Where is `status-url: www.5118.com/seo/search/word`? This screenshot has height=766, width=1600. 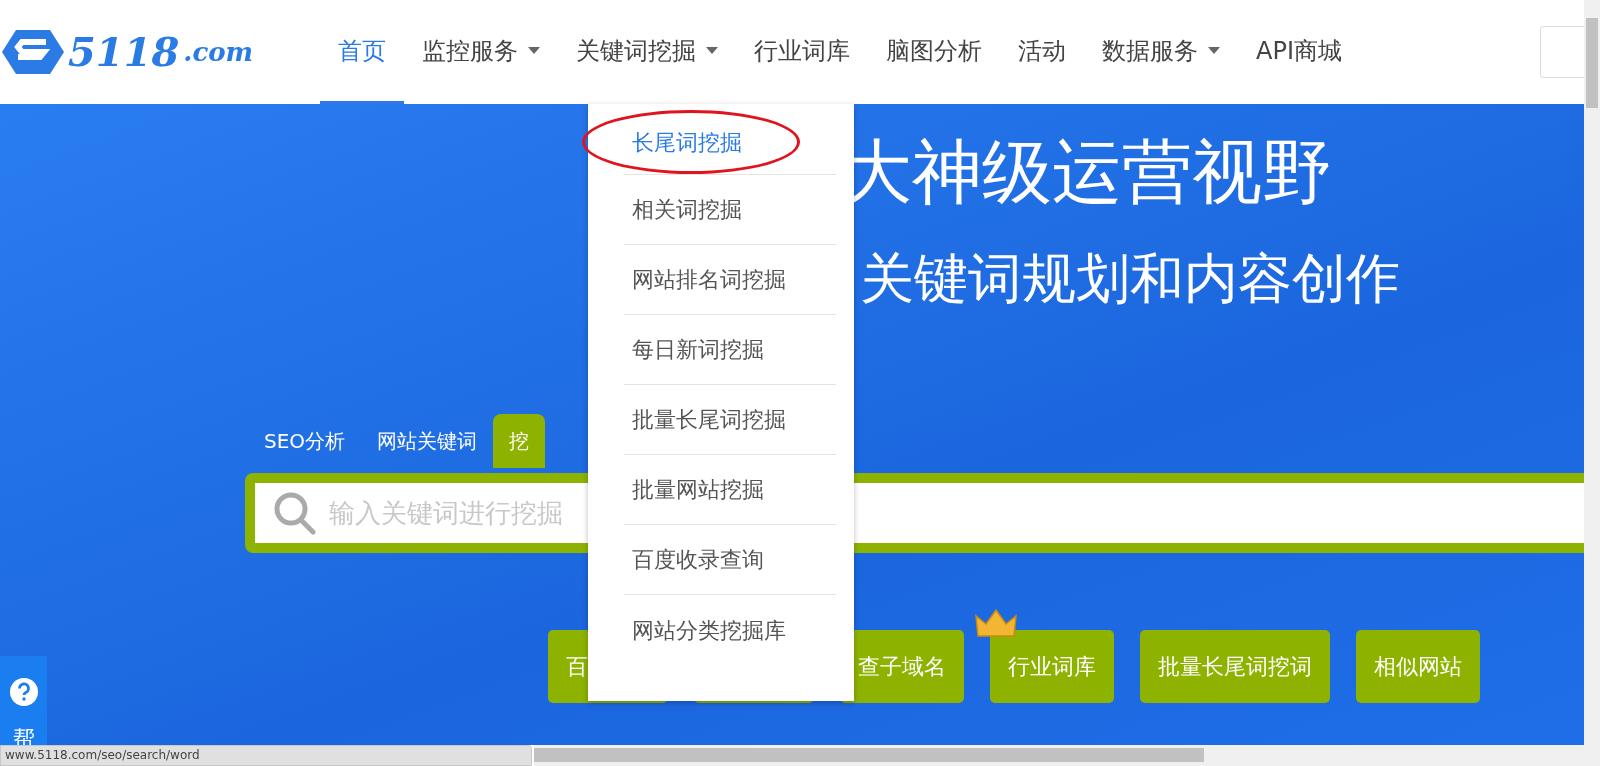
status-url: www.5118.com/seo/search/word is located at coordinates (266, 755).